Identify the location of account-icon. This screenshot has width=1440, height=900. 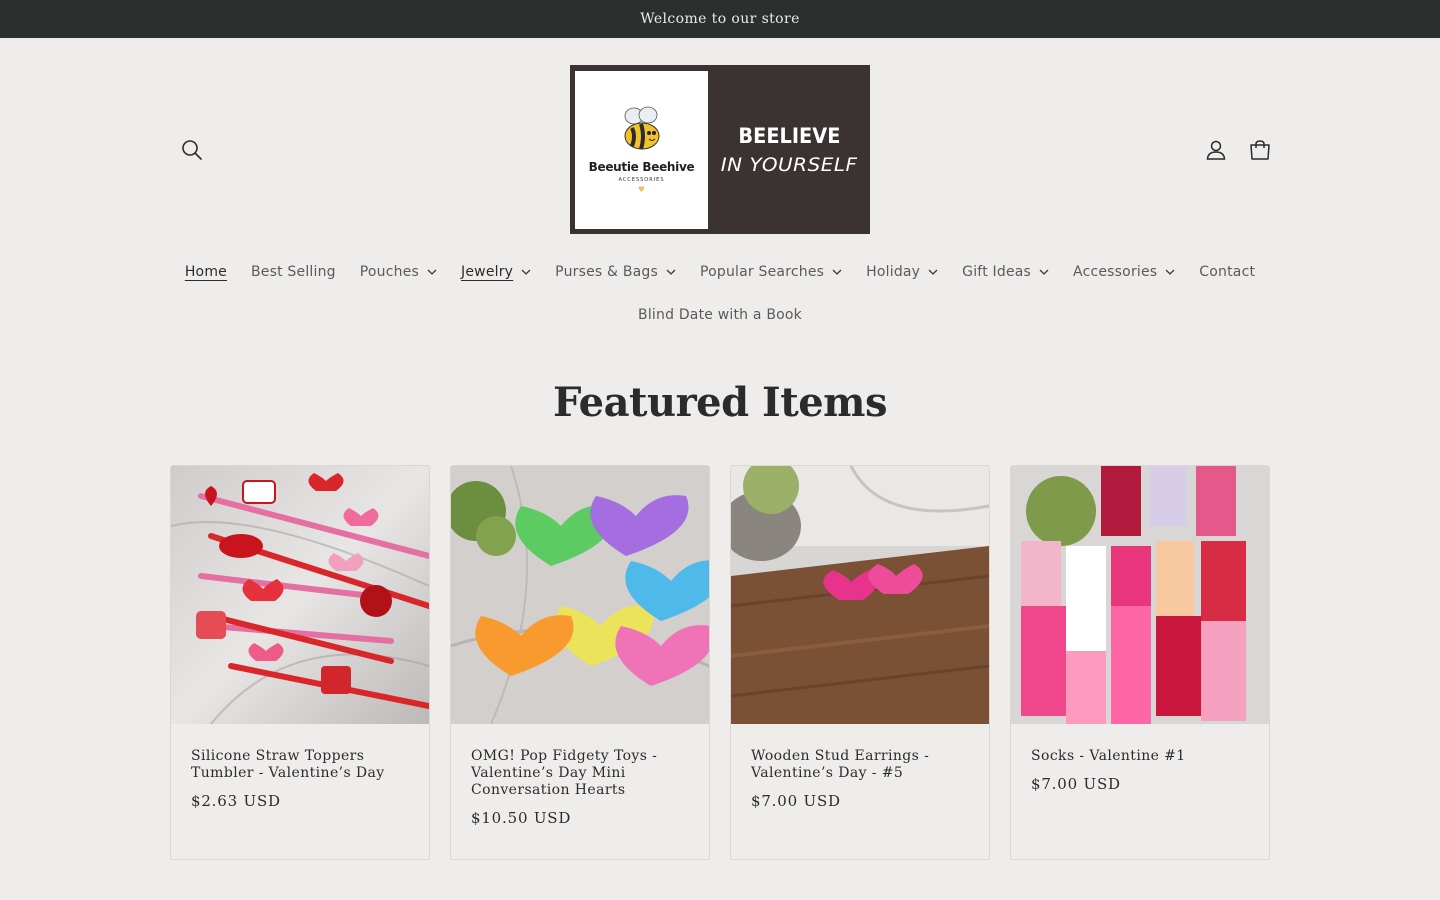
(1216, 150).